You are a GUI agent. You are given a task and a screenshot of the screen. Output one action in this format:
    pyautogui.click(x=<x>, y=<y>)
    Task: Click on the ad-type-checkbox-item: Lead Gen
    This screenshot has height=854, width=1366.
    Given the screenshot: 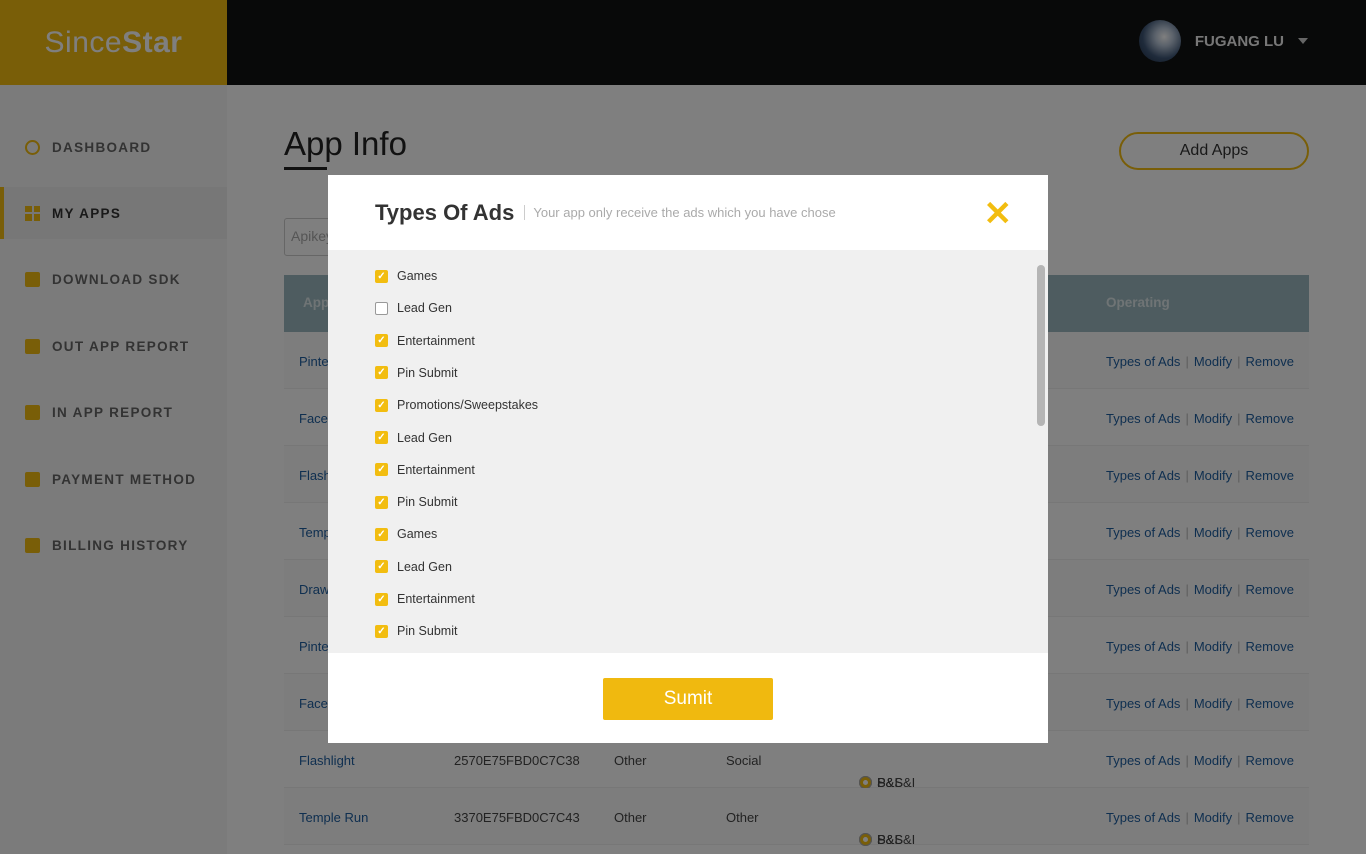 What is the action you would take?
    pyautogui.click(x=413, y=308)
    